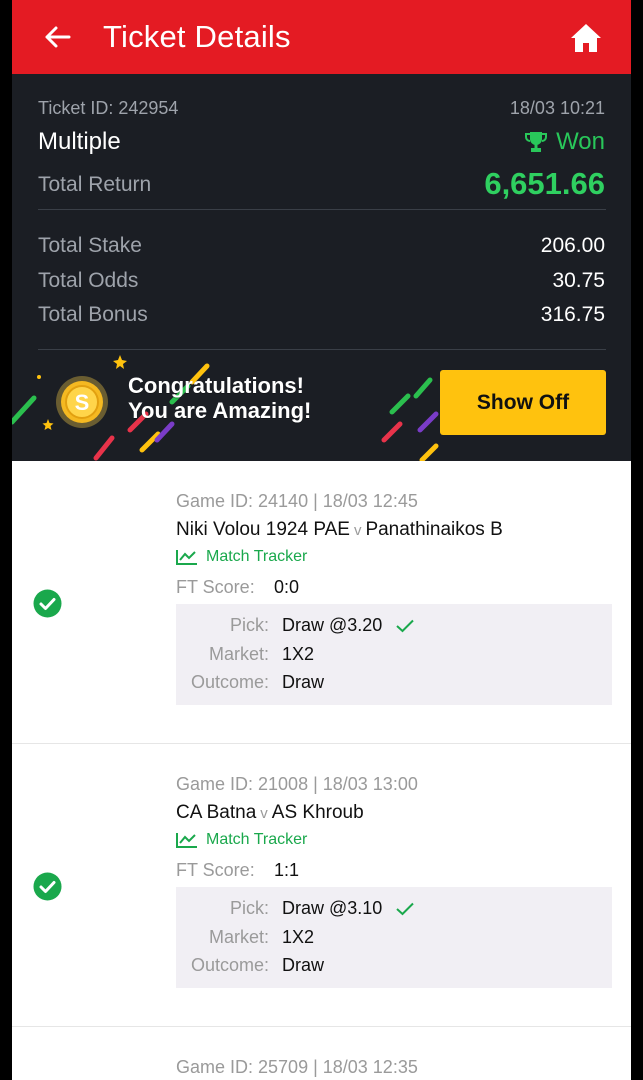 The height and width of the screenshot is (1080, 643). What do you see at coordinates (297, 784) in the screenshot?
I see `game-id: Game ID: 21008 | 18/03 13:00` at bounding box center [297, 784].